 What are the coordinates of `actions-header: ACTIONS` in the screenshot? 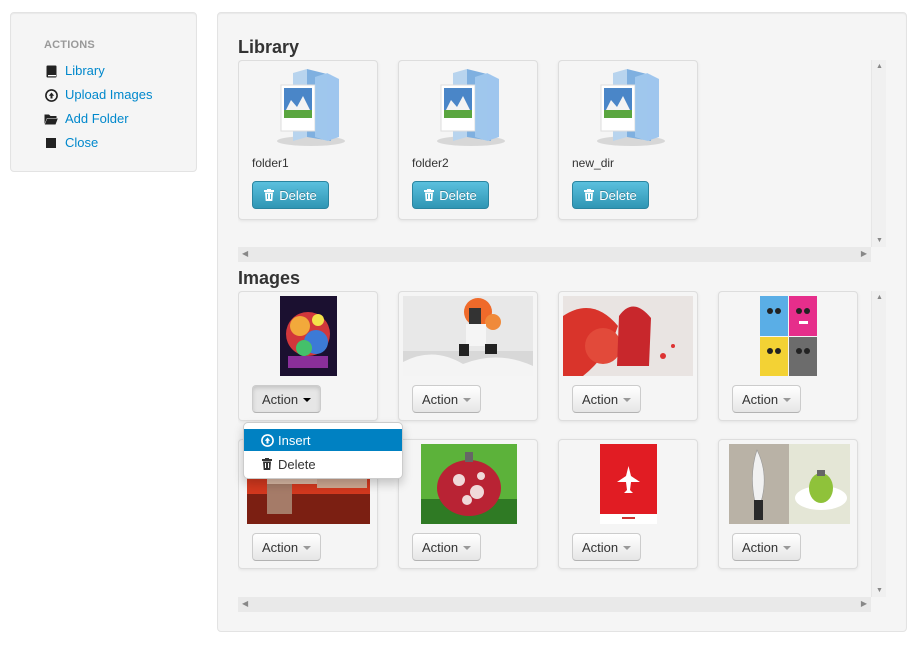 It's located at (69, 45).